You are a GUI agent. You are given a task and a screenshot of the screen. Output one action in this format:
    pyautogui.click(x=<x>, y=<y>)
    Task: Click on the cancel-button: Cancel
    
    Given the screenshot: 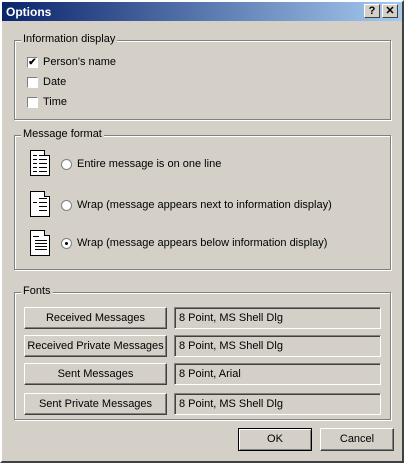 What is the action you would take?
    pyautogui.click(x=357, y=439)
    